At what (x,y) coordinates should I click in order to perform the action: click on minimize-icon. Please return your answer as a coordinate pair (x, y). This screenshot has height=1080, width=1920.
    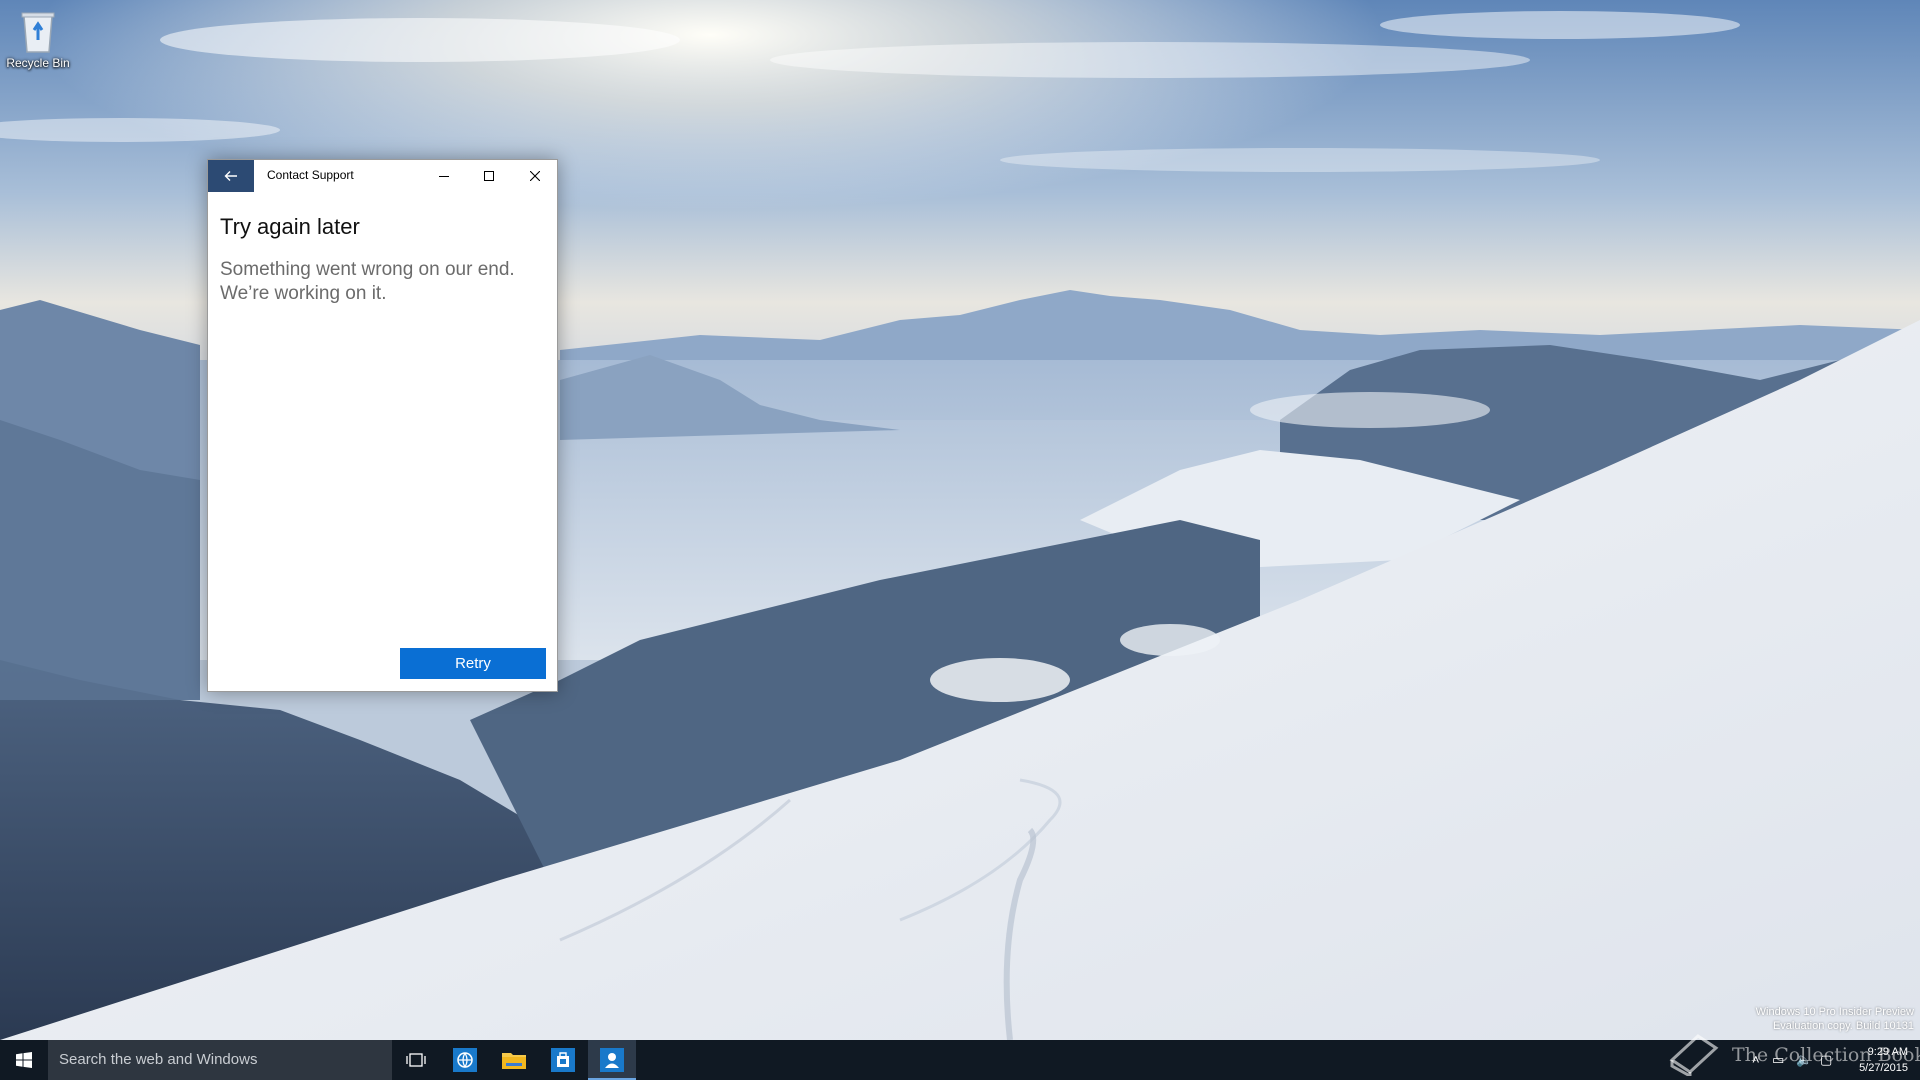
    Looking at the image, I should click on (444, 176).